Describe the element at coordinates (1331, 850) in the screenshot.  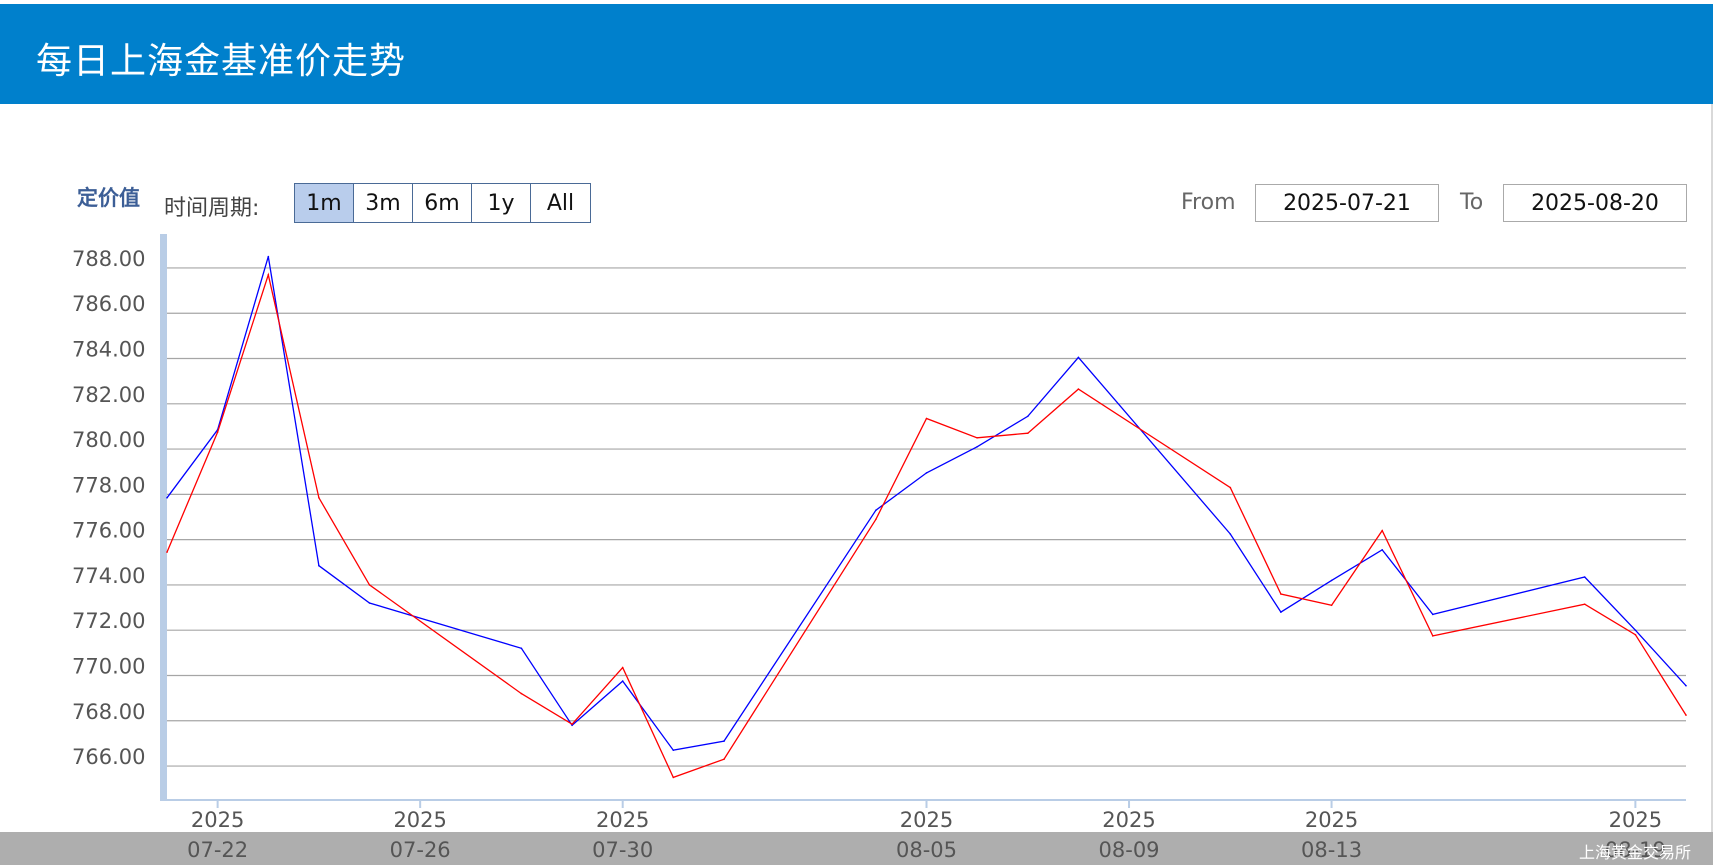
I see `x-tick-date-5: 08-13` at that location.